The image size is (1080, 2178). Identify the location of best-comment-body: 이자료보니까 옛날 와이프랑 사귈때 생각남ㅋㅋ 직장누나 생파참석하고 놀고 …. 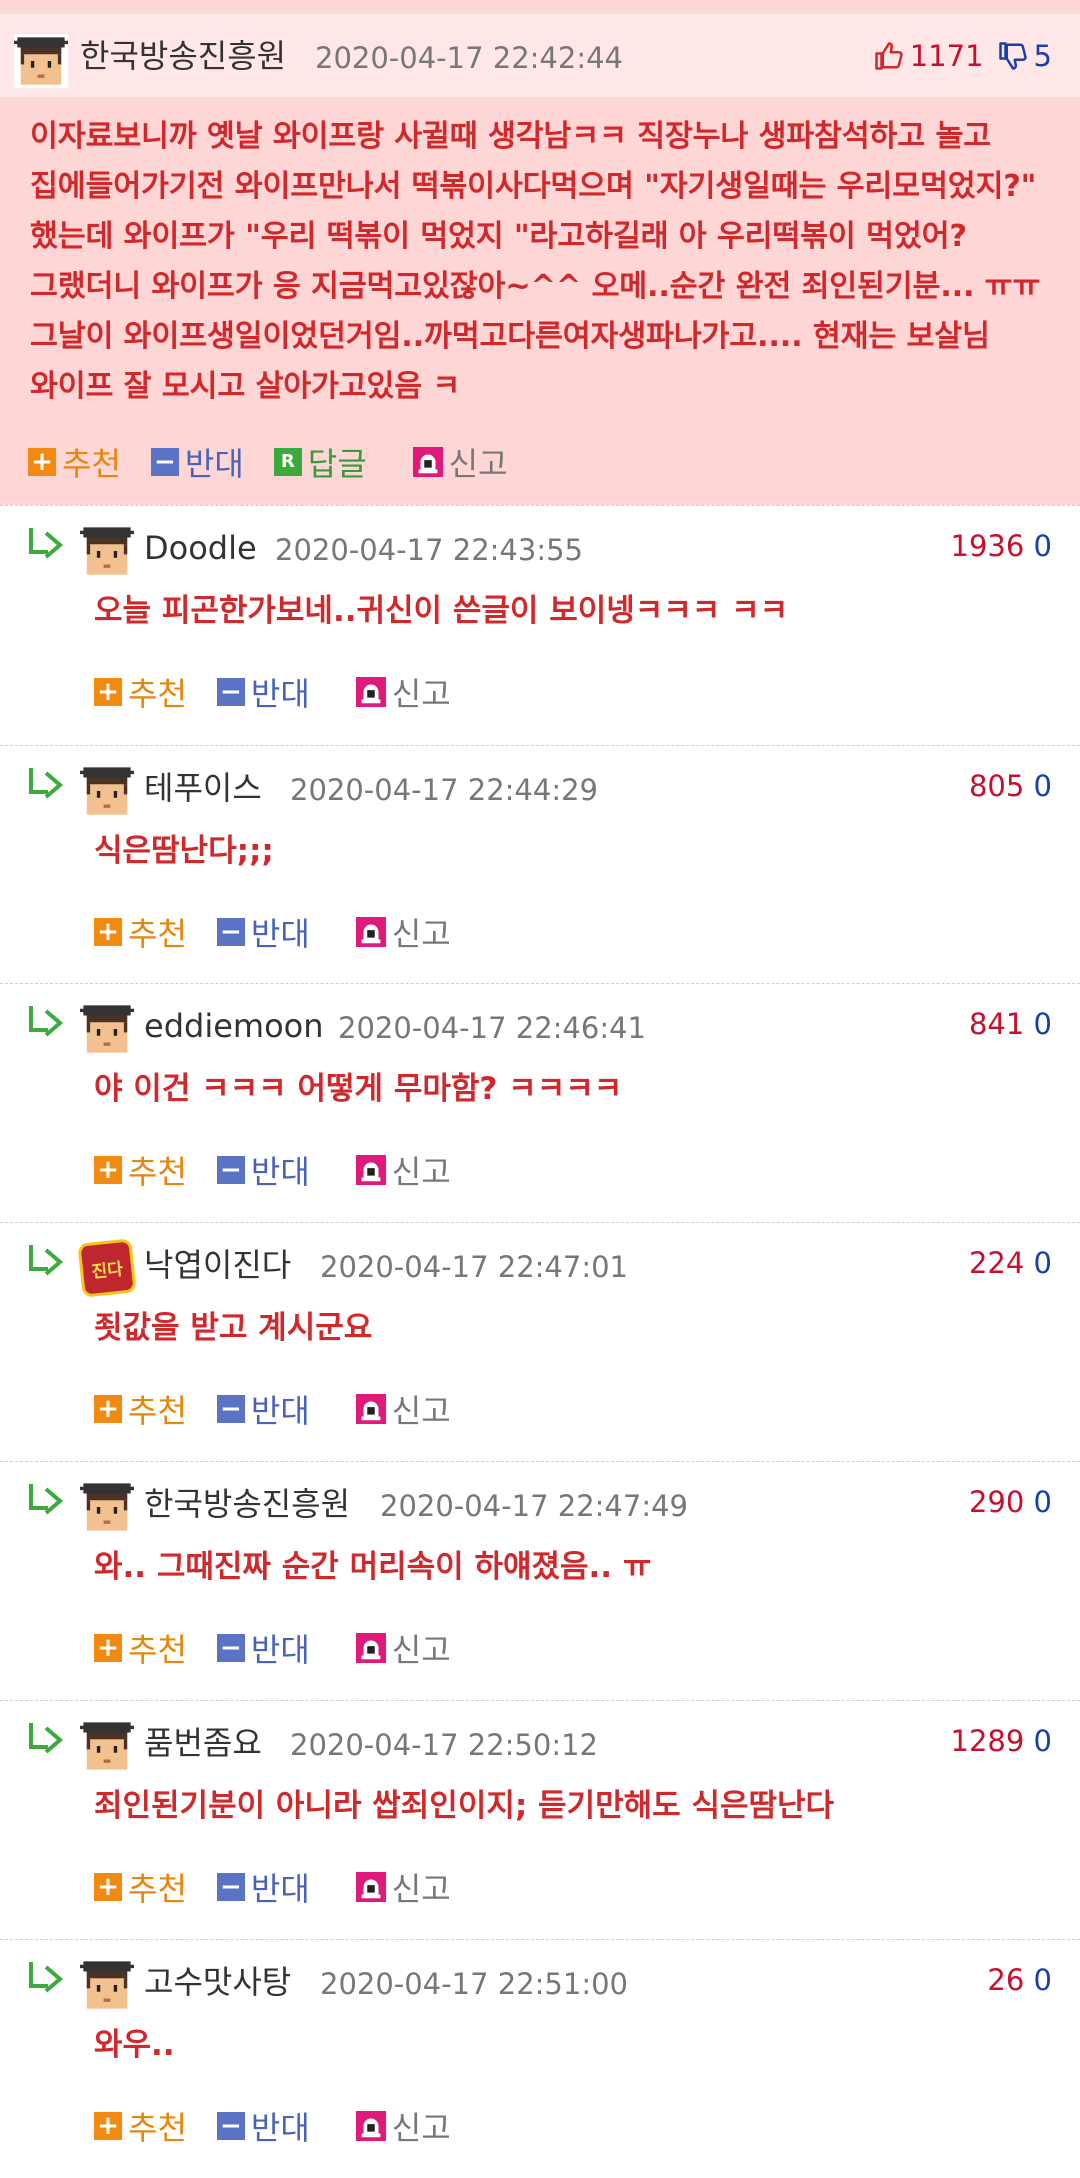
(535, 261).